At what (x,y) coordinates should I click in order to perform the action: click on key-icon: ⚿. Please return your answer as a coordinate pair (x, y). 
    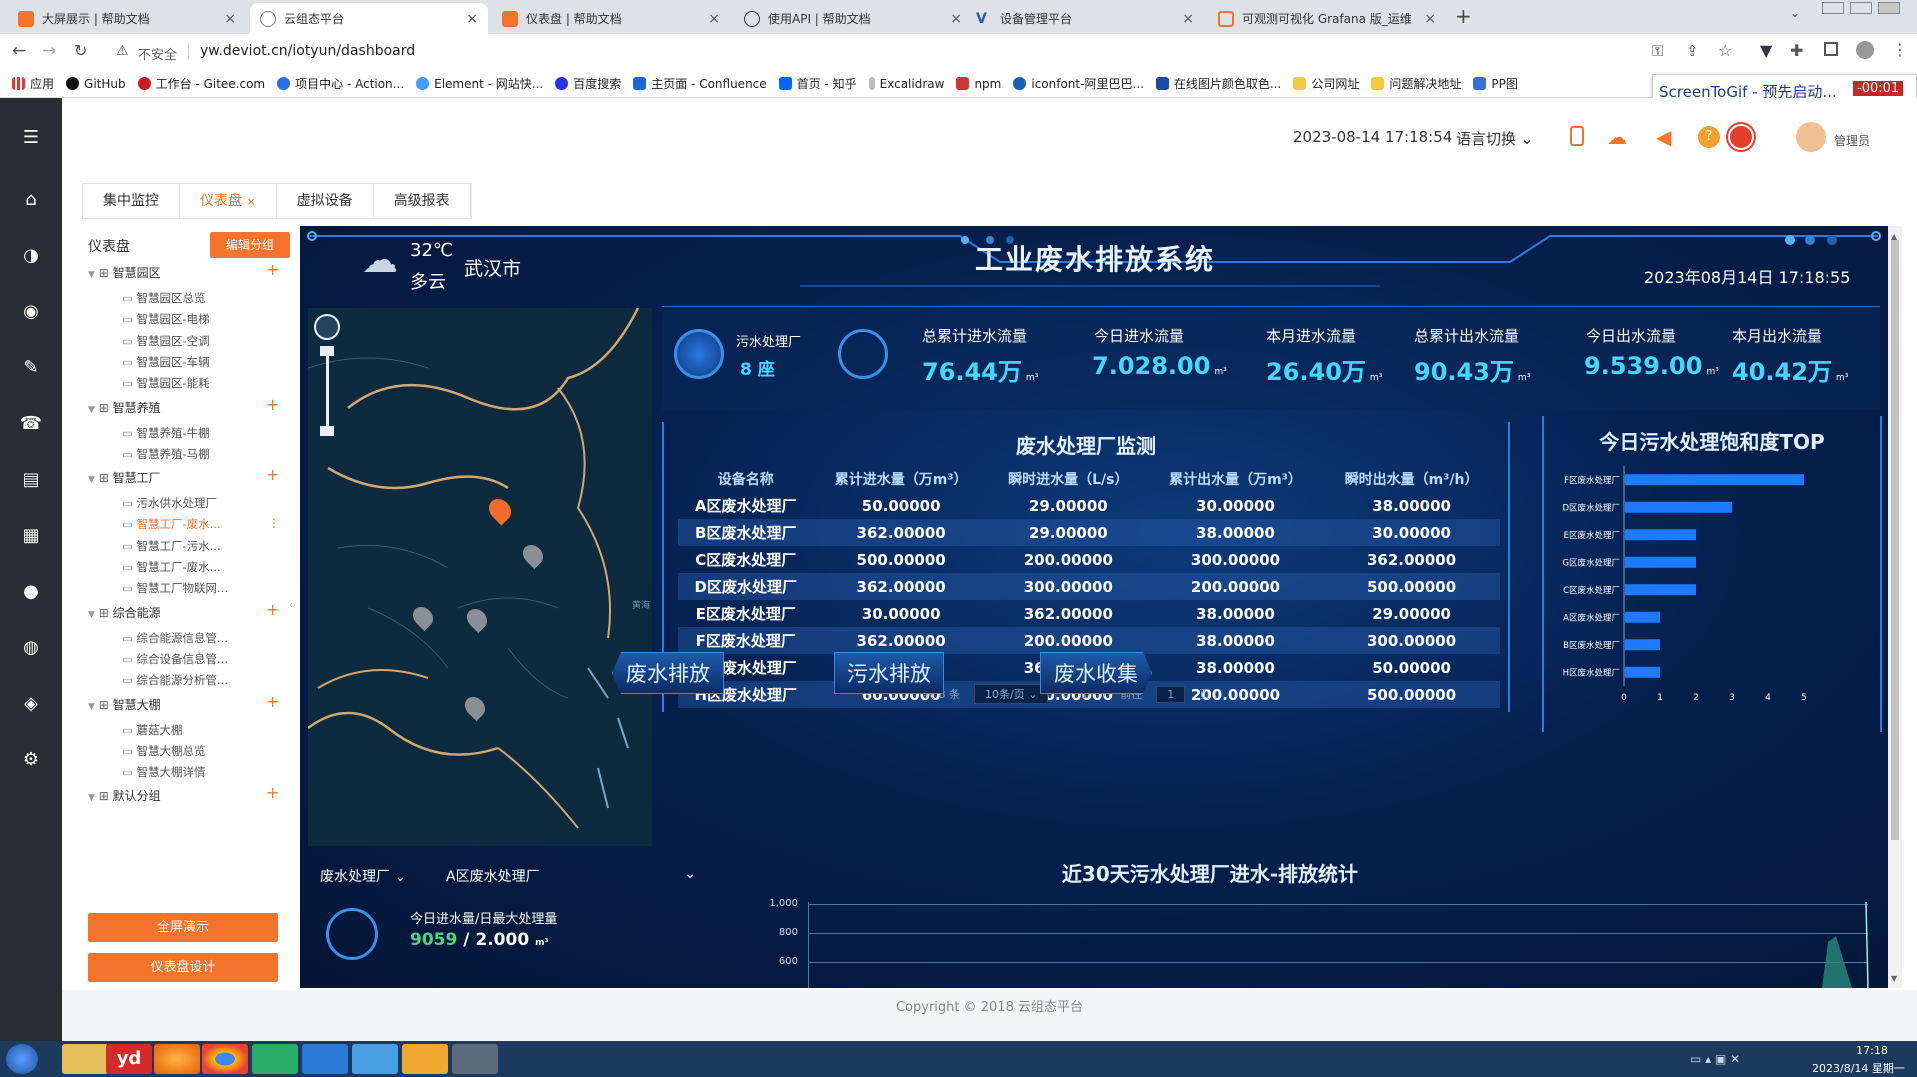
    Looking at the image, I should click on (1657, 51).